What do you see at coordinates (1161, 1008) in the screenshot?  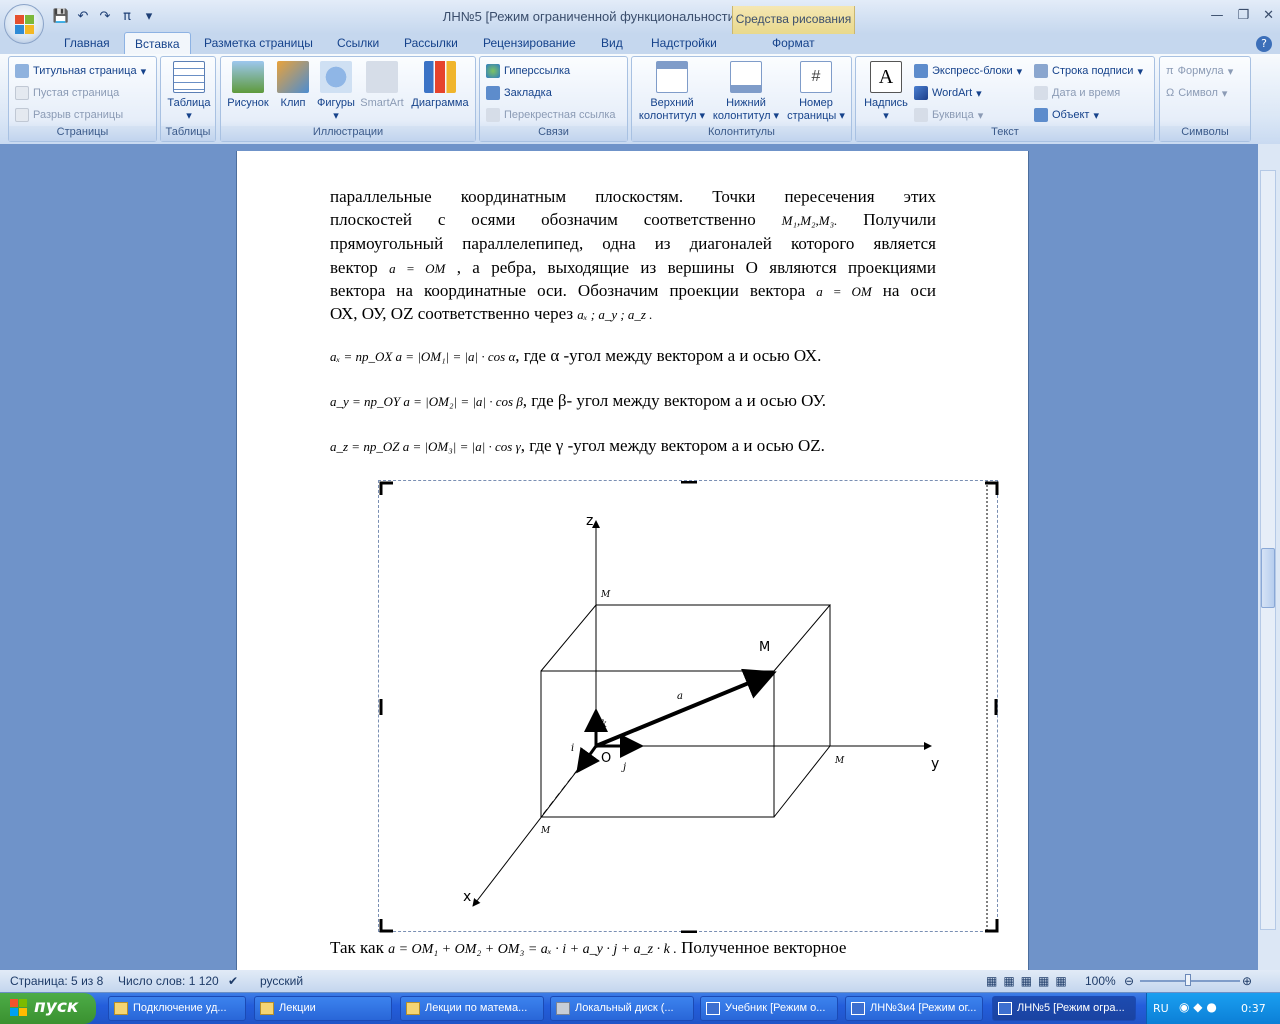 I see `language-indicator: RU` at bounding box center [1161, 1008].